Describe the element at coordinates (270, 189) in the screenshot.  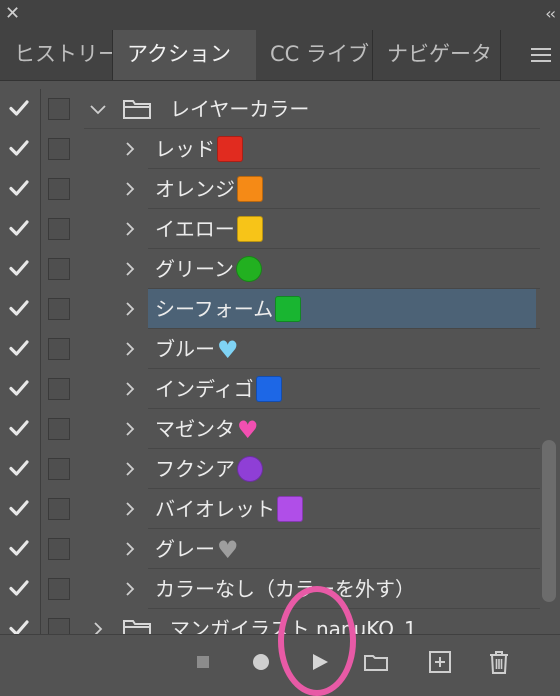
I see `action-row: オレンジ` at that location.